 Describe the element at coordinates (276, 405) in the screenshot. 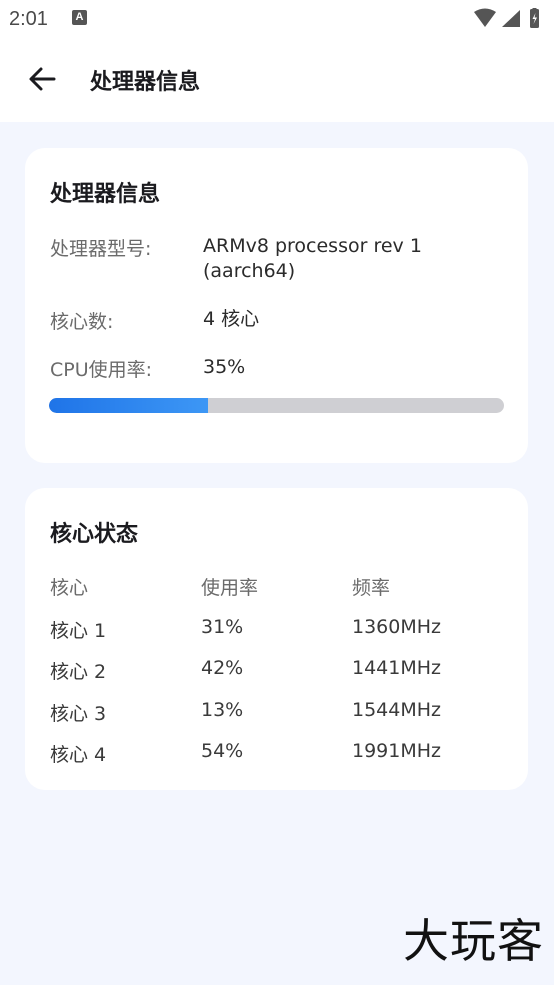

I see `cpu-usage-progress-bar` at that location.